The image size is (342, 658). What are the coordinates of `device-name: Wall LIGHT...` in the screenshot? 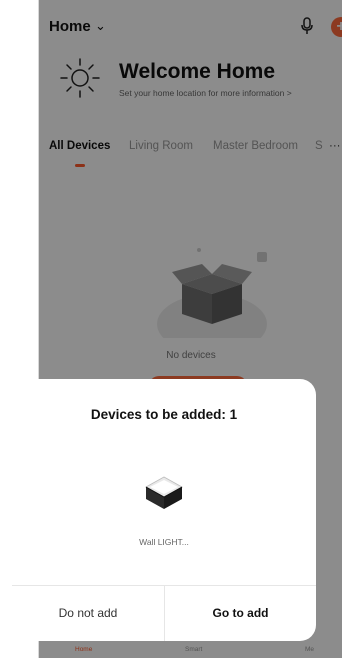 It's located at (164, 542).